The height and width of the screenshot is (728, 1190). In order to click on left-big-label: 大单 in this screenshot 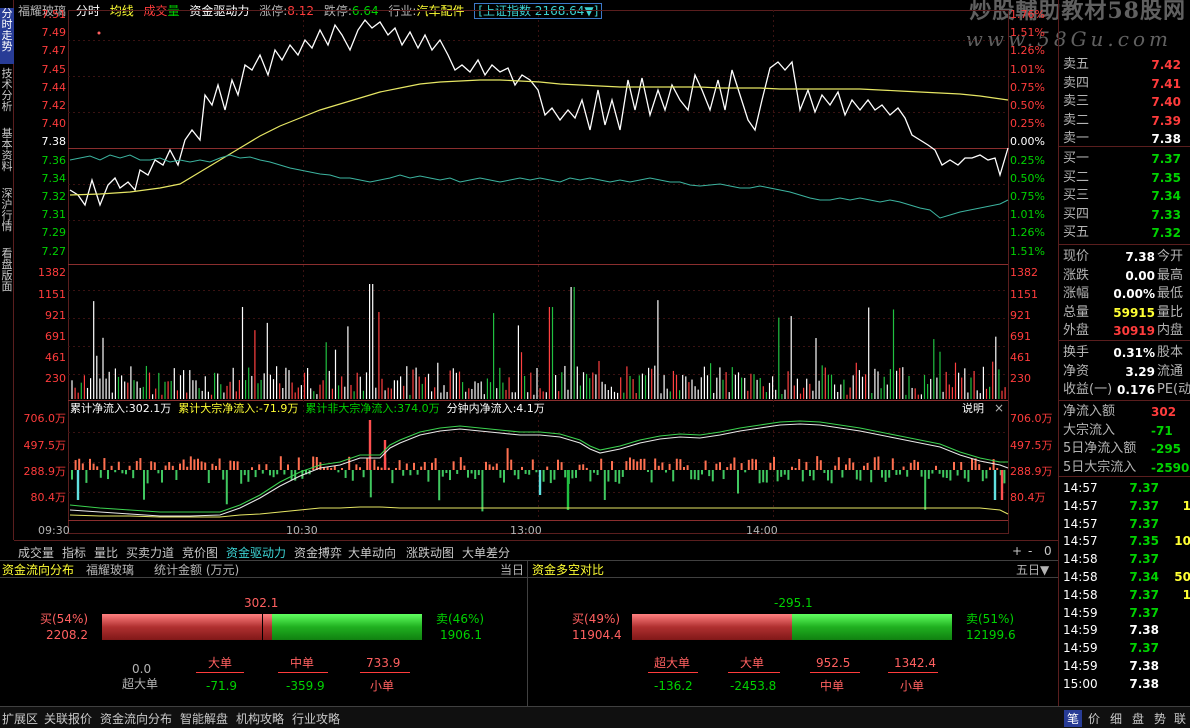, I will do `click(220, 663)`.